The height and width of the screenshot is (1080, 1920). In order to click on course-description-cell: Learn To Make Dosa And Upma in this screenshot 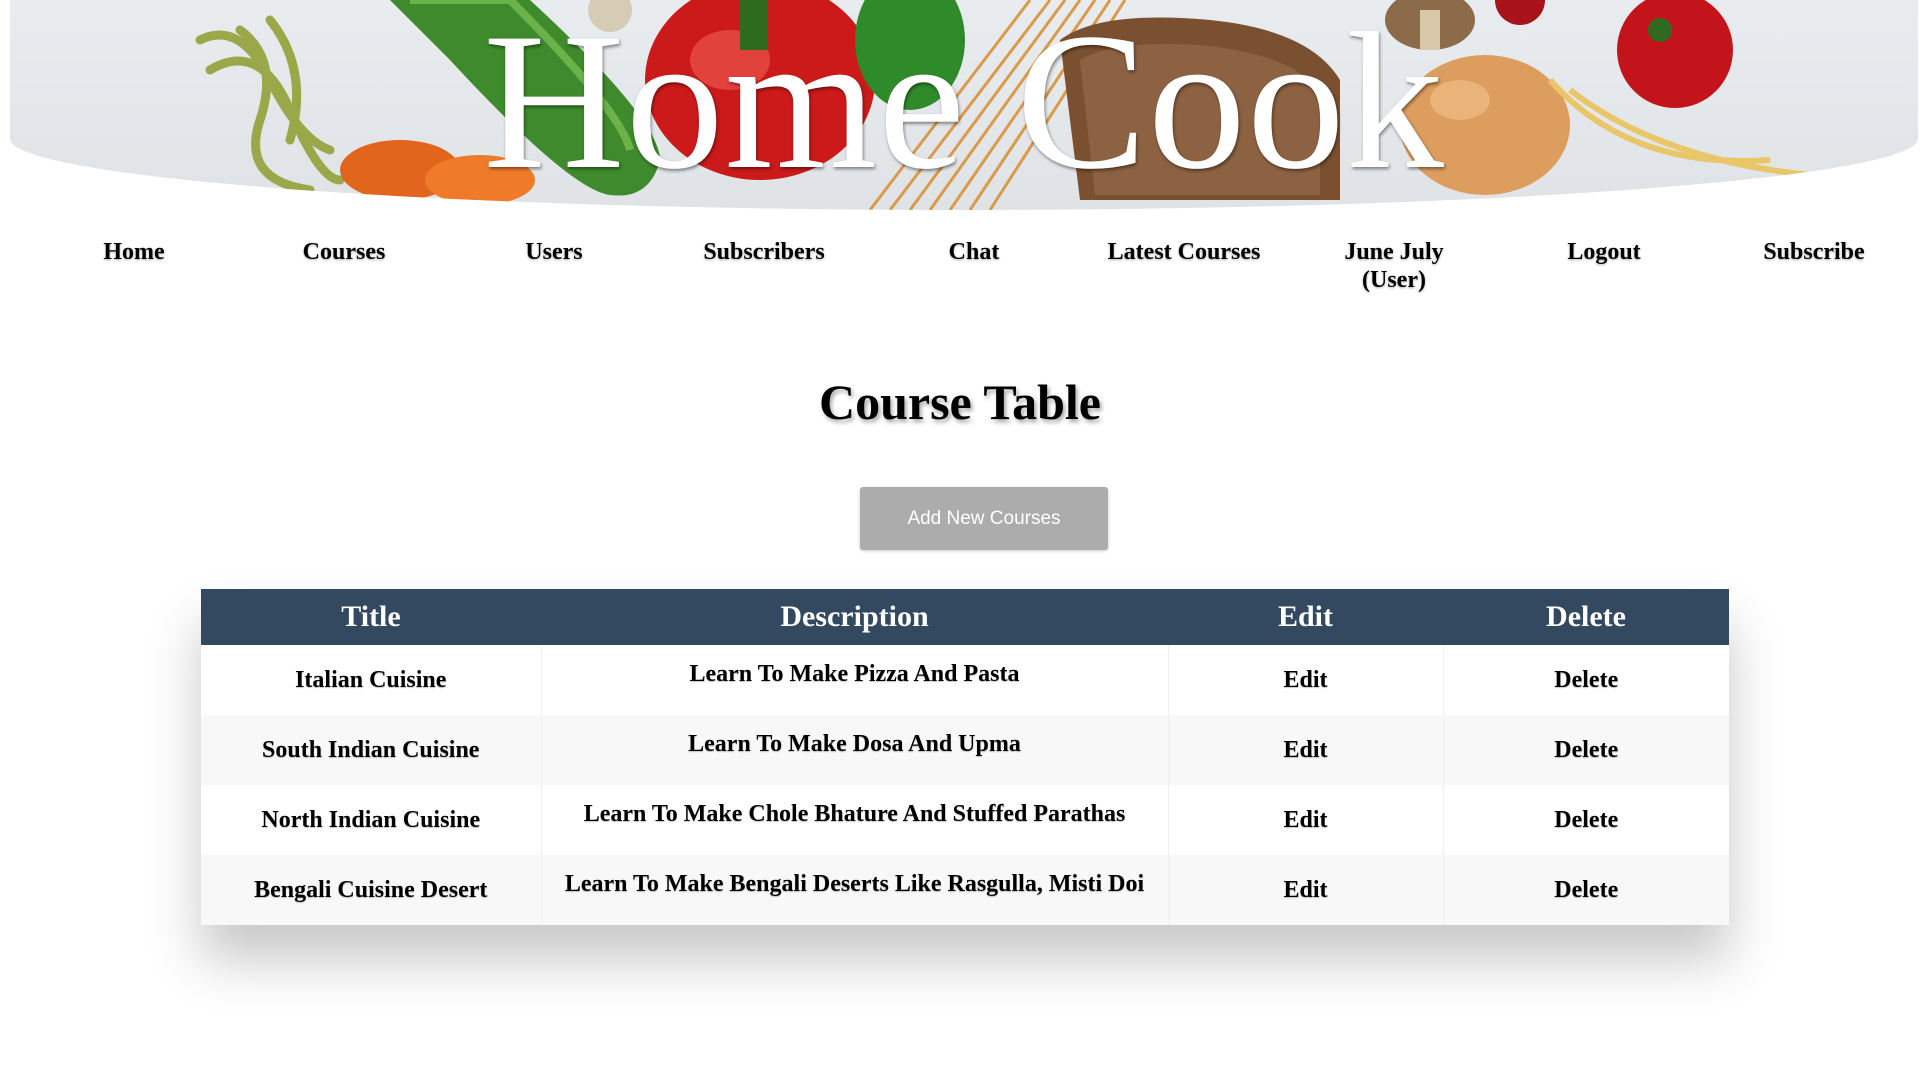, I will do `click(855, 750)`.